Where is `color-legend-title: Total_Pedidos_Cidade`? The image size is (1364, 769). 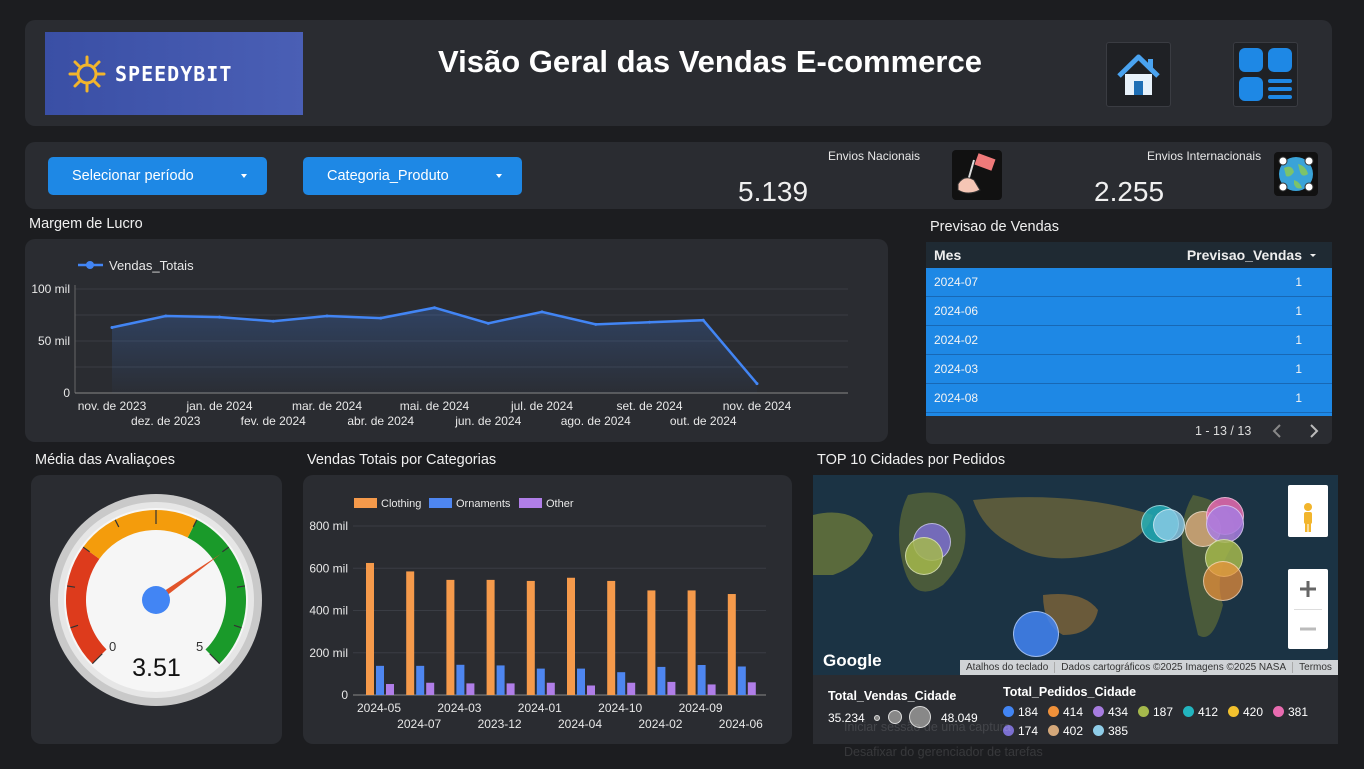
color-legend-title: Total_Pedidos_Cidade is located at coordinates (1070, 692).